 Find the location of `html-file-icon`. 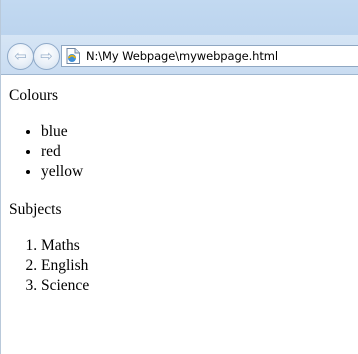

html-file-icon is located at coordinates (73, 56).